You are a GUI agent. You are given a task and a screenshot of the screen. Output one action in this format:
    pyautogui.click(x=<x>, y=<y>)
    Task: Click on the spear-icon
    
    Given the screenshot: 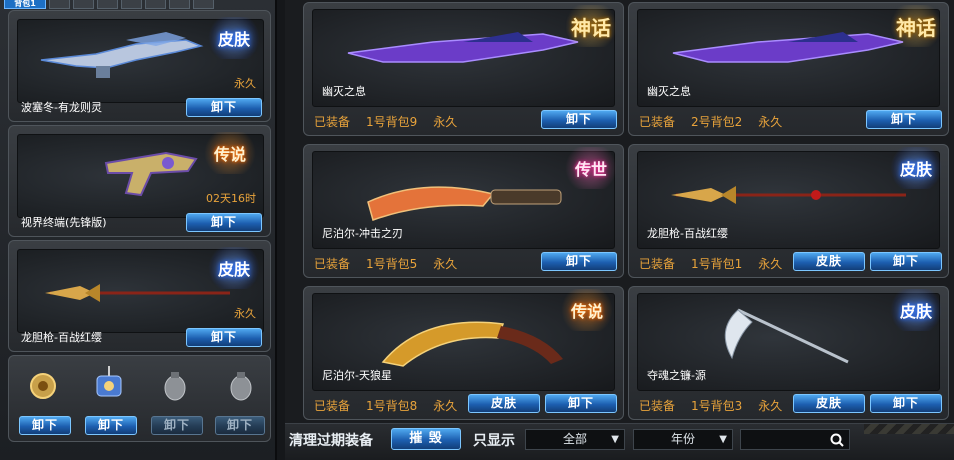 What is the action you would take?
    pyautogui.click(x=788, y=195)
    